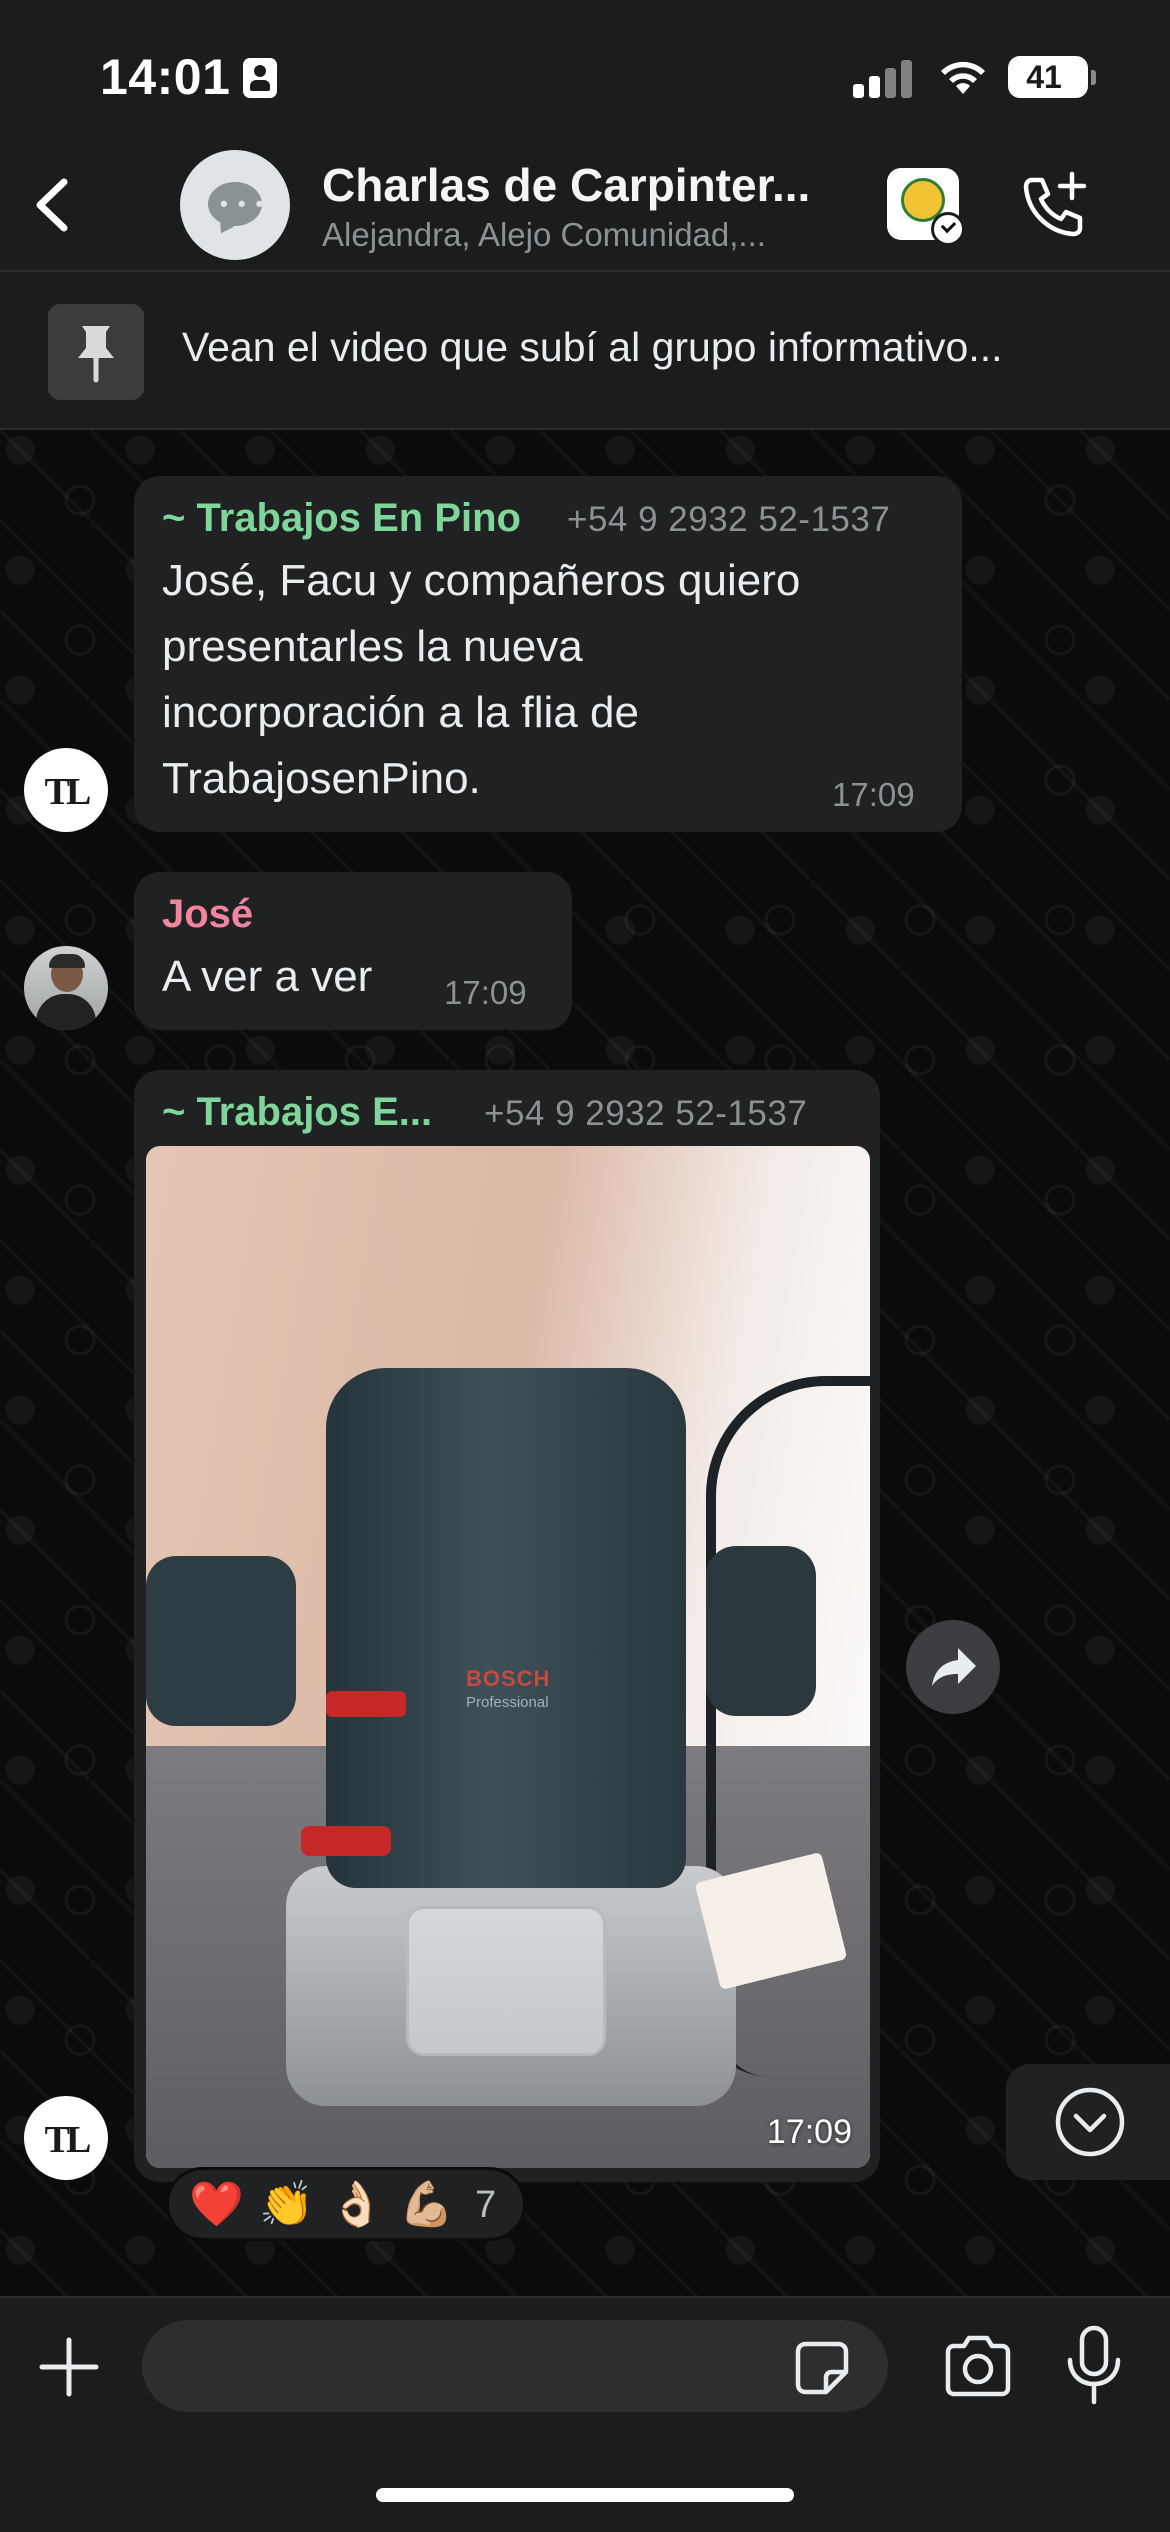  I want to click on battery-indicator: 41, so click(1048, 77).